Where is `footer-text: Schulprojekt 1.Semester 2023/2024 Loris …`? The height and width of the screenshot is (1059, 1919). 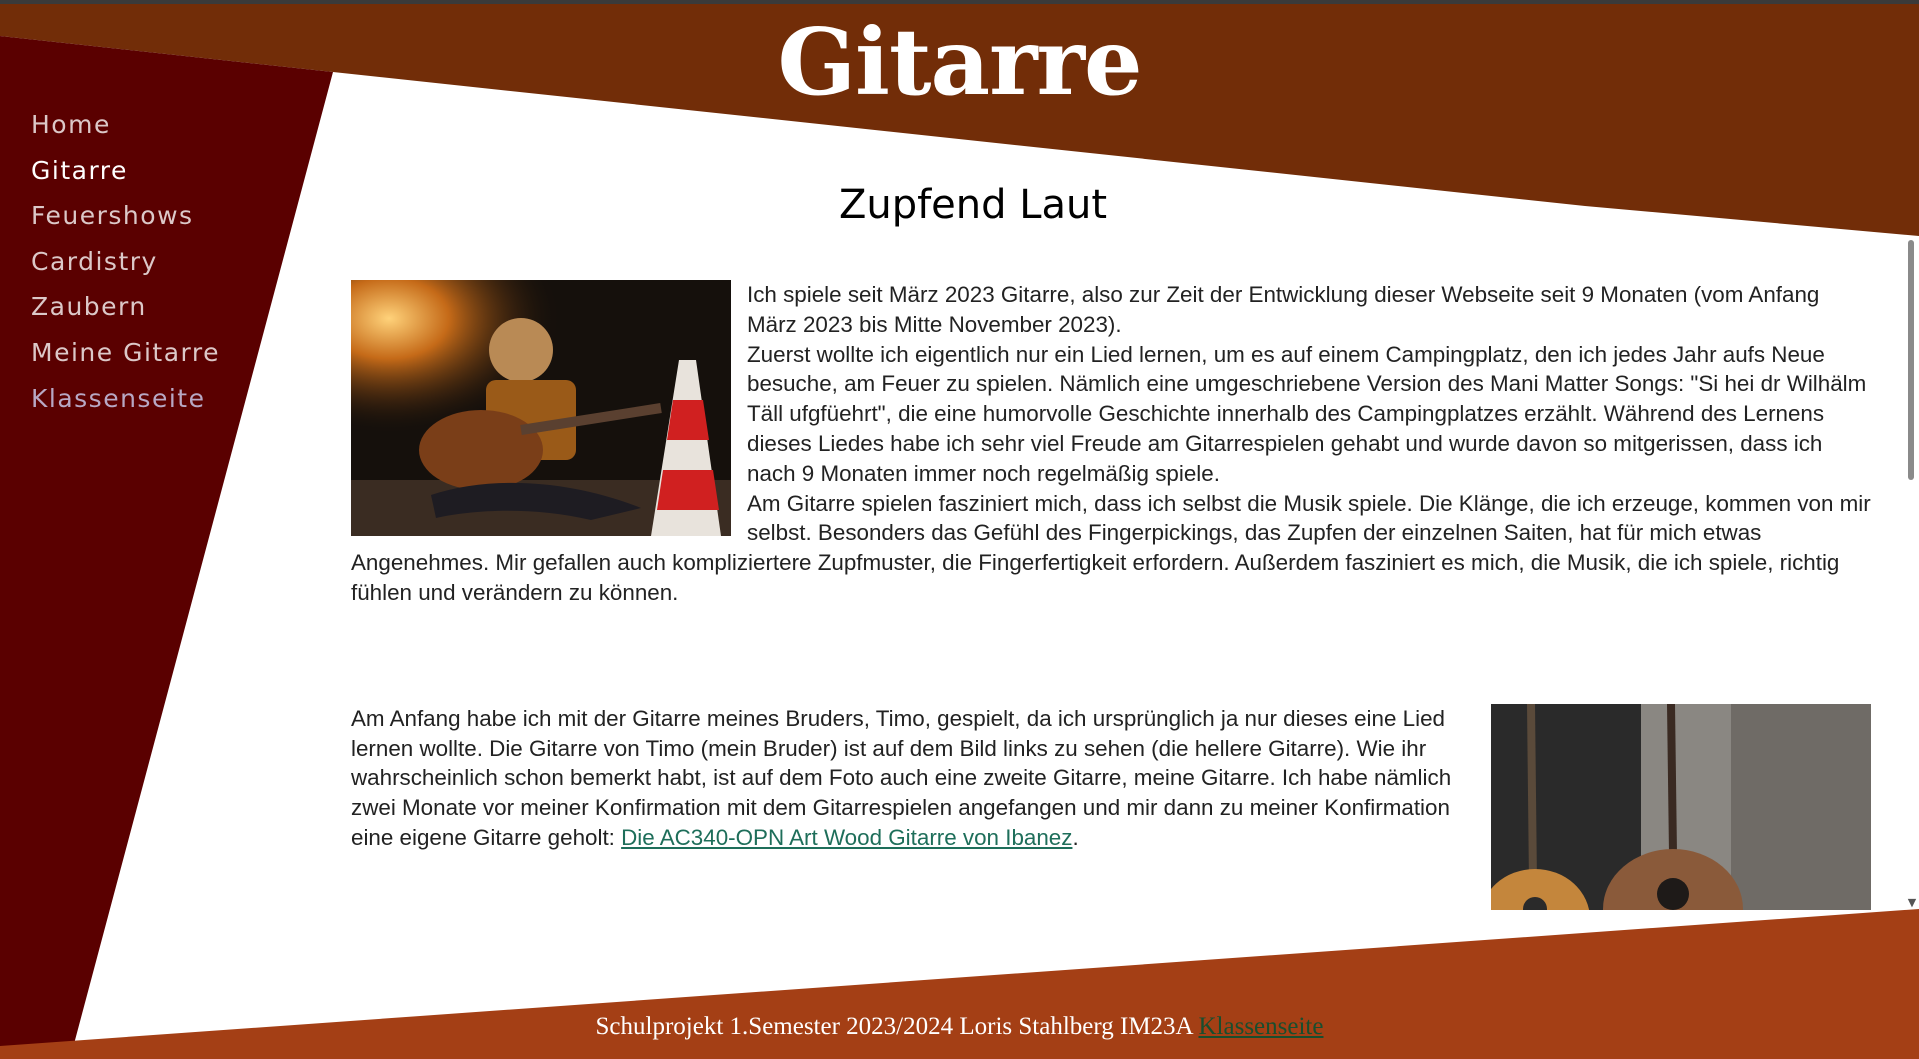 footer-text: Schulprojekt 1.Semester 2023/2024 Loris … is located at coordinates (897, 1026).